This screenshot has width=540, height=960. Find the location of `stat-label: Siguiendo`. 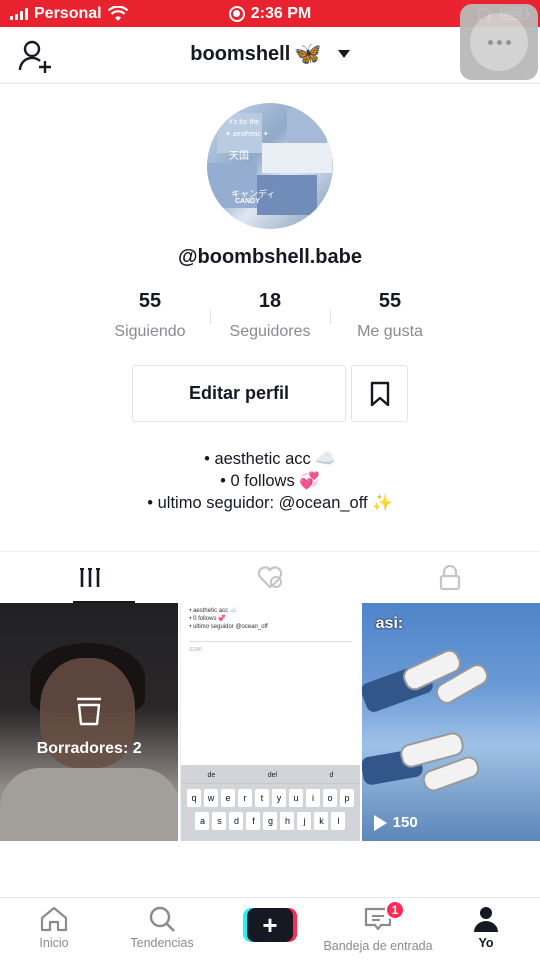

stat-label: Siguiendo is located at coordinates (150, 331).